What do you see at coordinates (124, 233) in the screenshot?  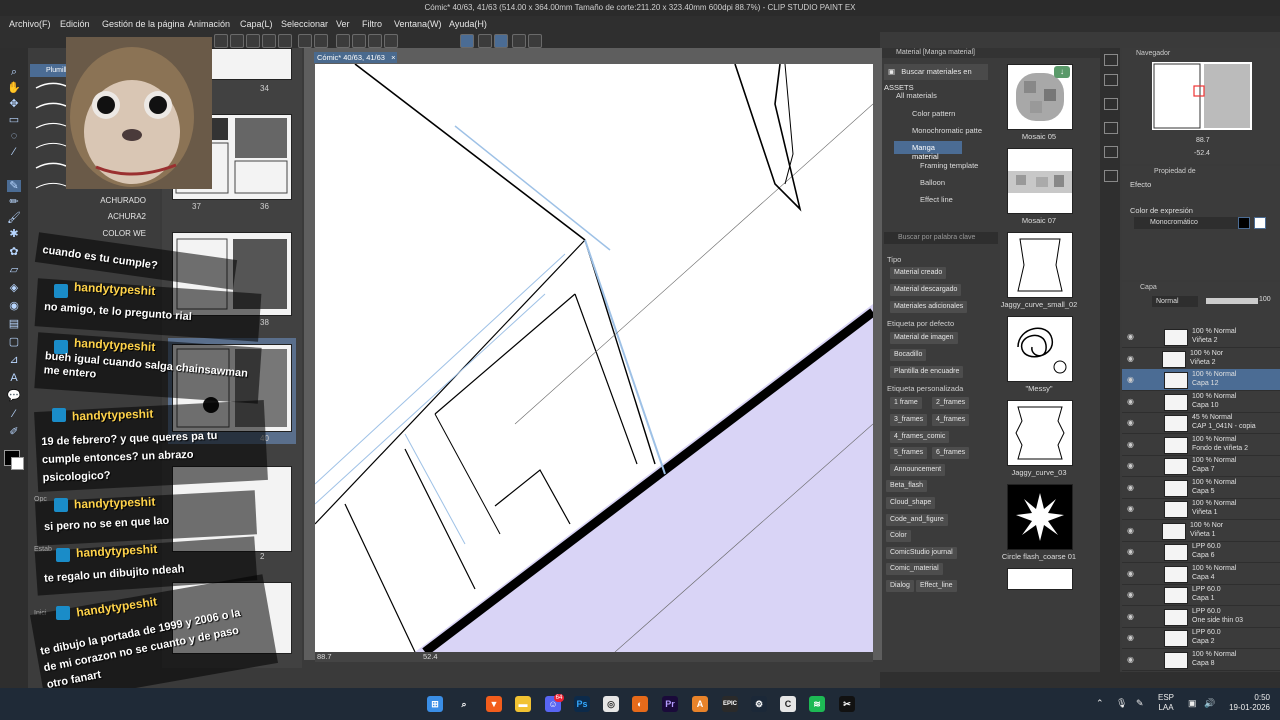 I see `brush-color-we: COLOR WE` at bounding box center [124, 233].